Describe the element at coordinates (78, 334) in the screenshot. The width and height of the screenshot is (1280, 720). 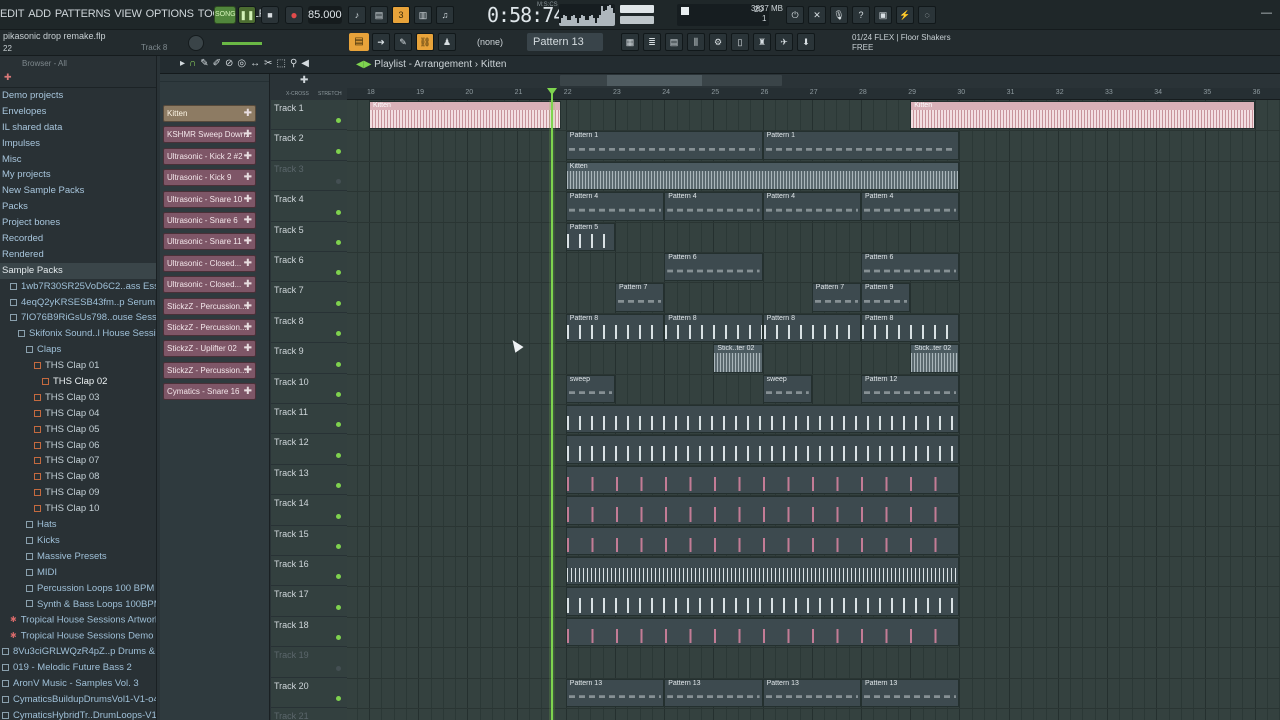
I see `browser-item: Skifonix Sound..l House Sessions` at that location.